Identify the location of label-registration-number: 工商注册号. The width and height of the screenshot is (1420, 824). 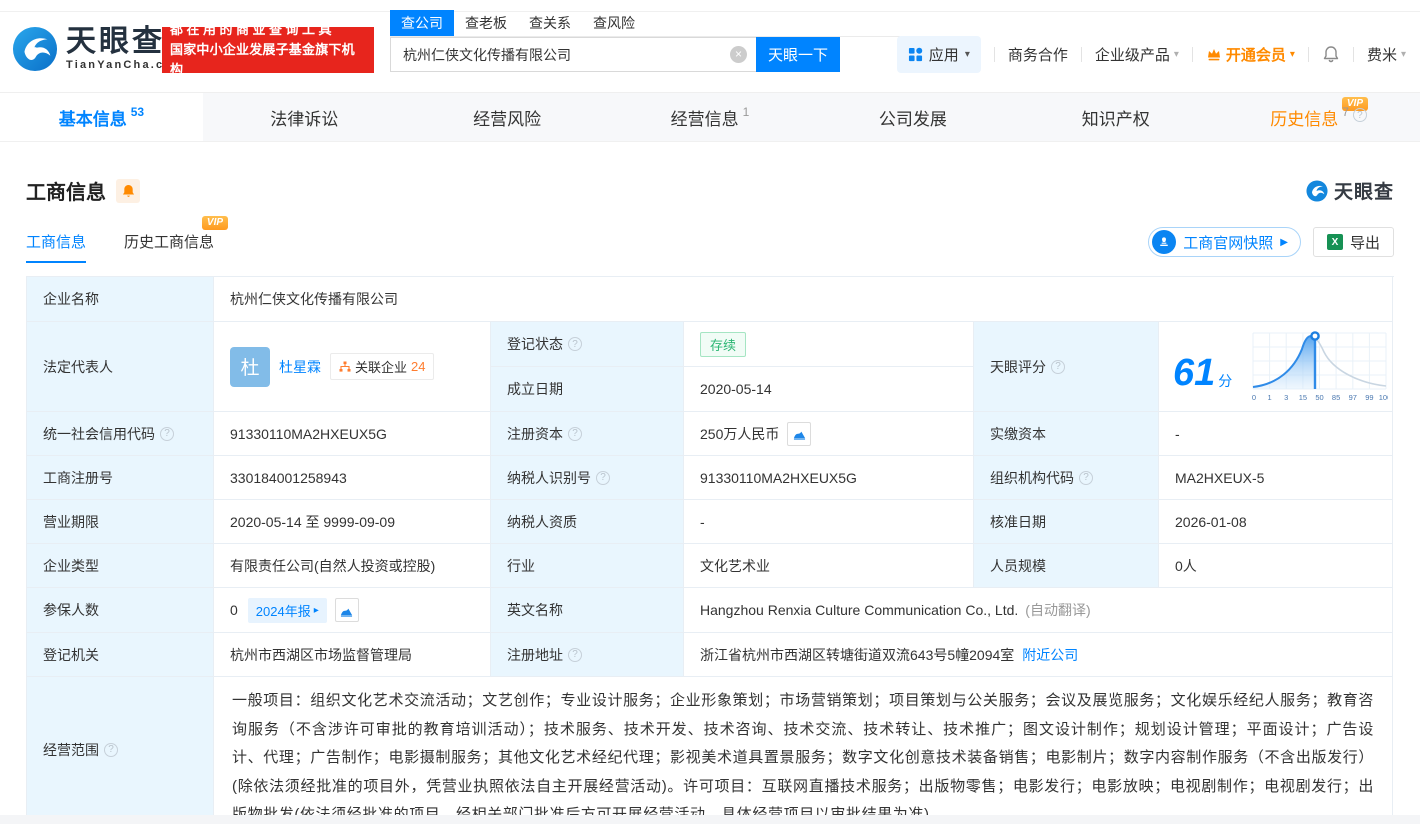
(120, 478).